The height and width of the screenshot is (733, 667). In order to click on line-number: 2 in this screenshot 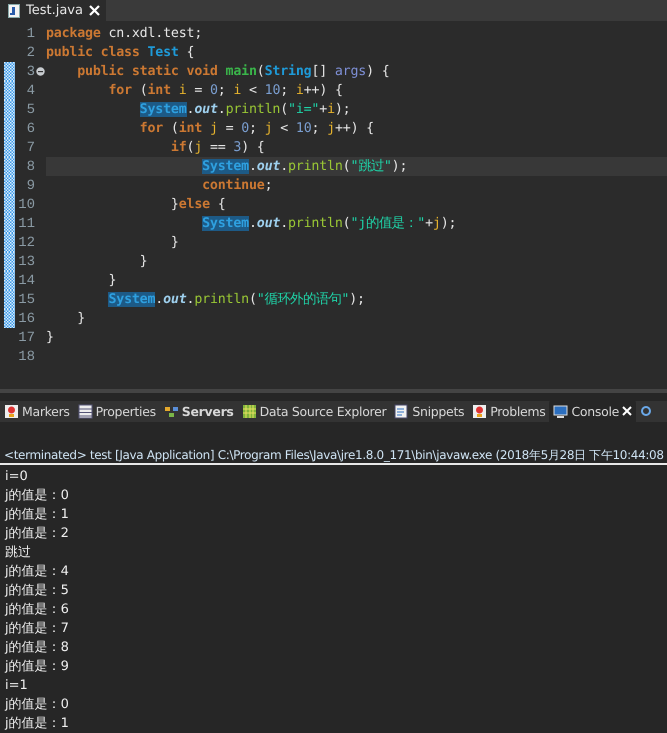, I will do `click(30, 52)`.